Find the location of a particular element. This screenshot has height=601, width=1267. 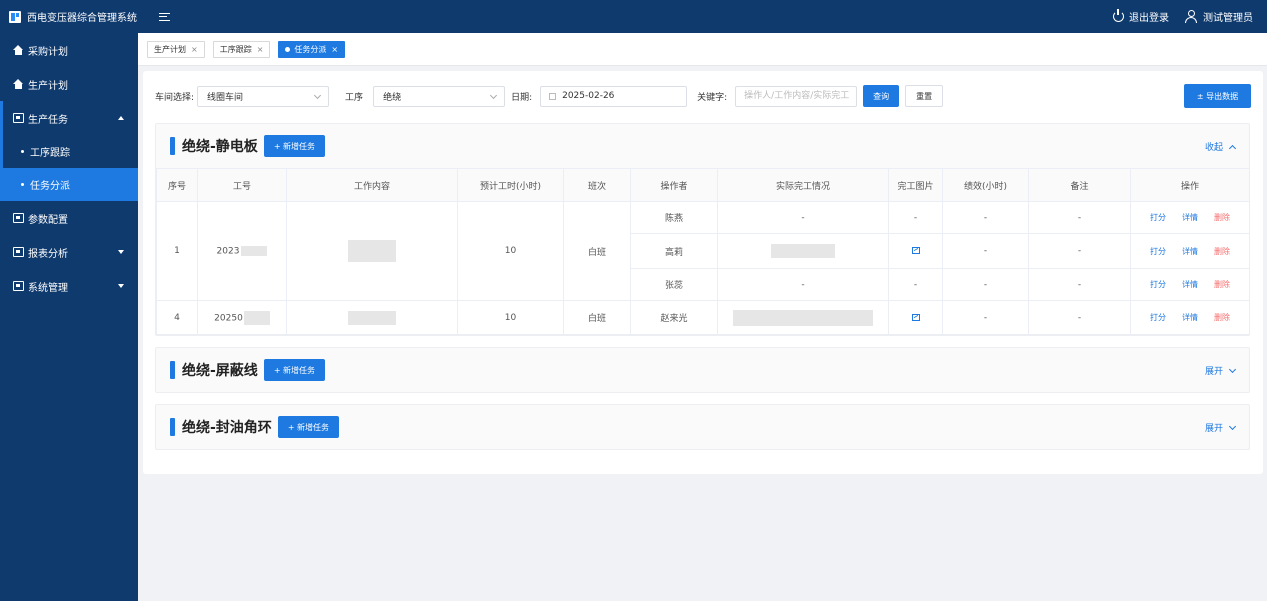

sidebar-subitem-task-dispatch: 任务分派 is located at coordinates (70, 184).